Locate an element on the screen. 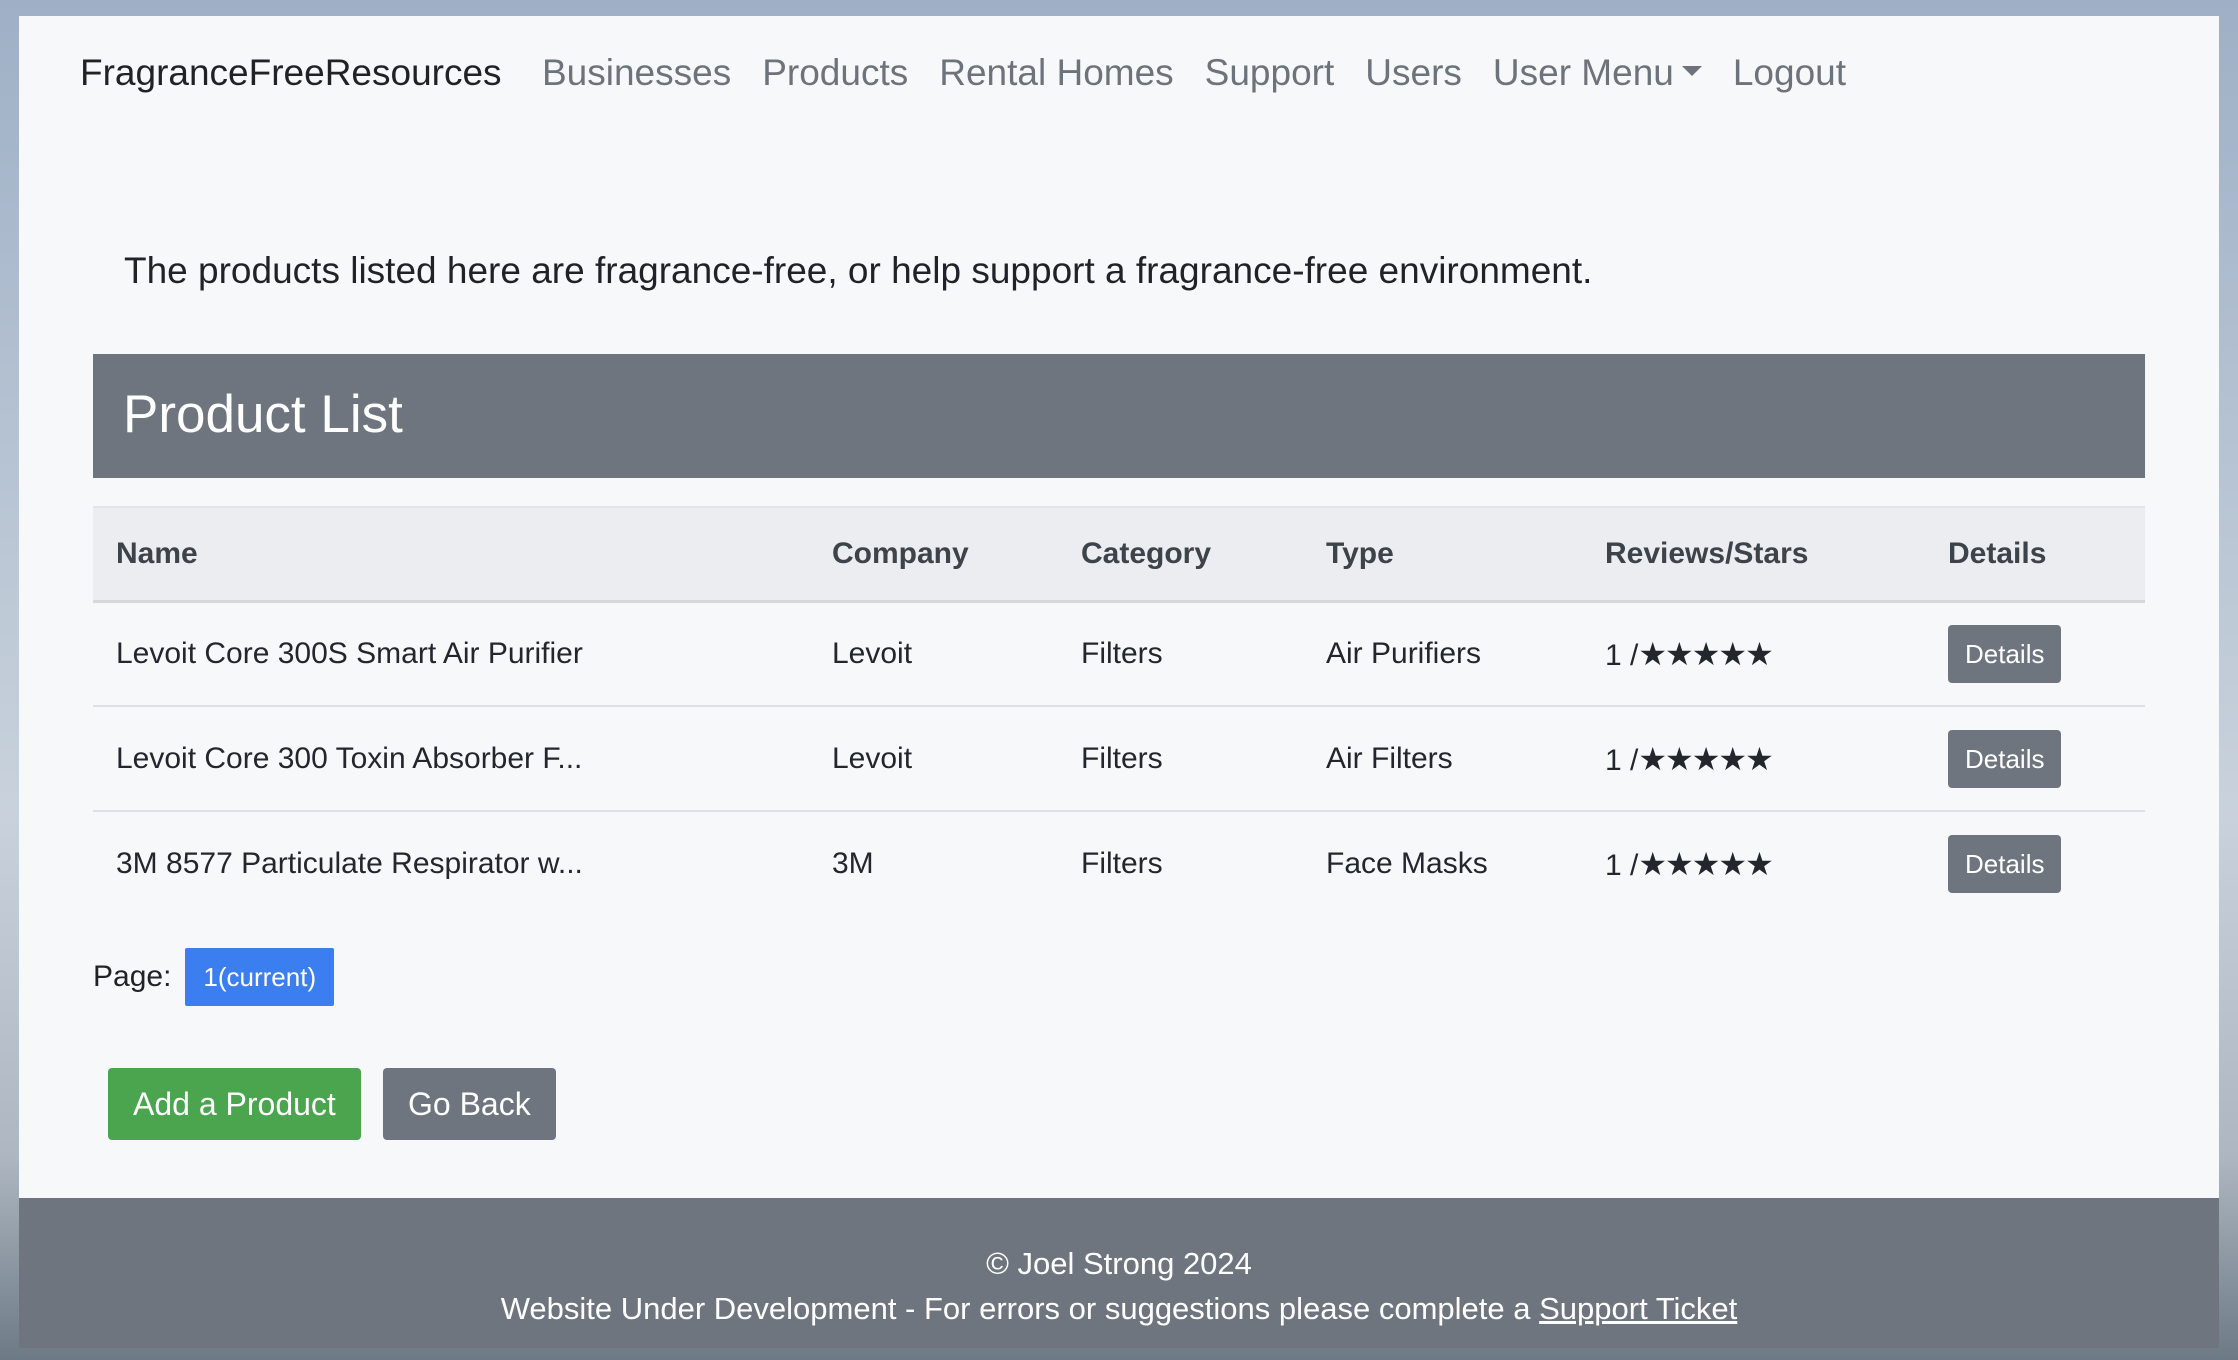 This screenshot has height=1360, width=2238. cell-type: Air Filters is located at coordinates (1389, 758).